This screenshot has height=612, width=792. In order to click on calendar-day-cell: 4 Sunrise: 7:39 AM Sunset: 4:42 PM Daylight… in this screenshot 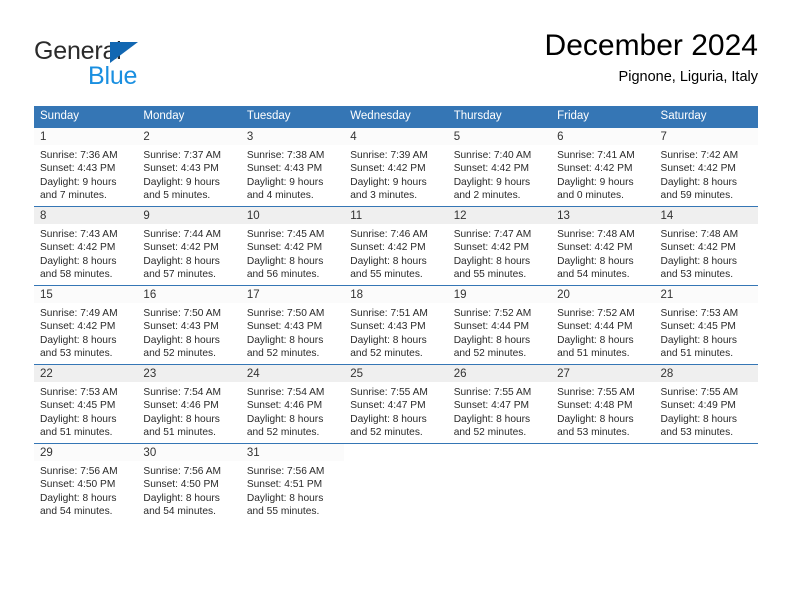, I will do `click(396, 167)`.